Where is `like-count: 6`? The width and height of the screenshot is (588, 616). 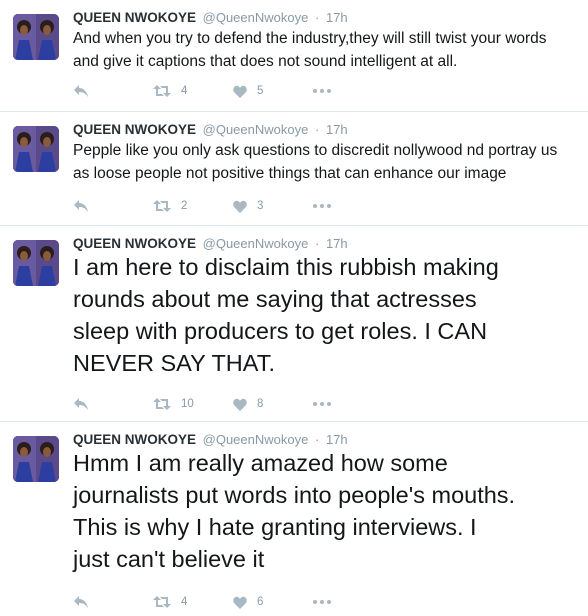
like-count: 6 is located at coordinates (260, 602).